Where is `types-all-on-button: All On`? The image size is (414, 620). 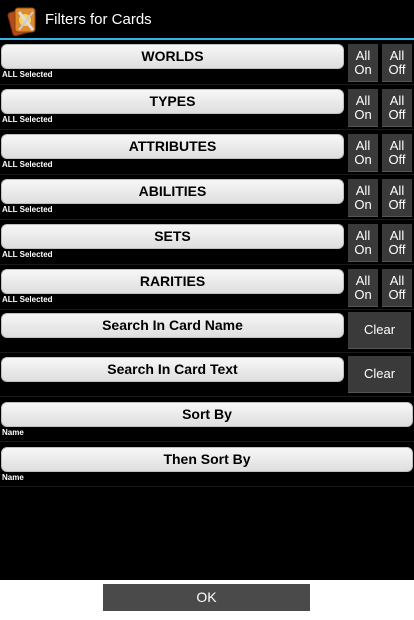 types-all-on-button: All On is located at coordinates (363, 108).